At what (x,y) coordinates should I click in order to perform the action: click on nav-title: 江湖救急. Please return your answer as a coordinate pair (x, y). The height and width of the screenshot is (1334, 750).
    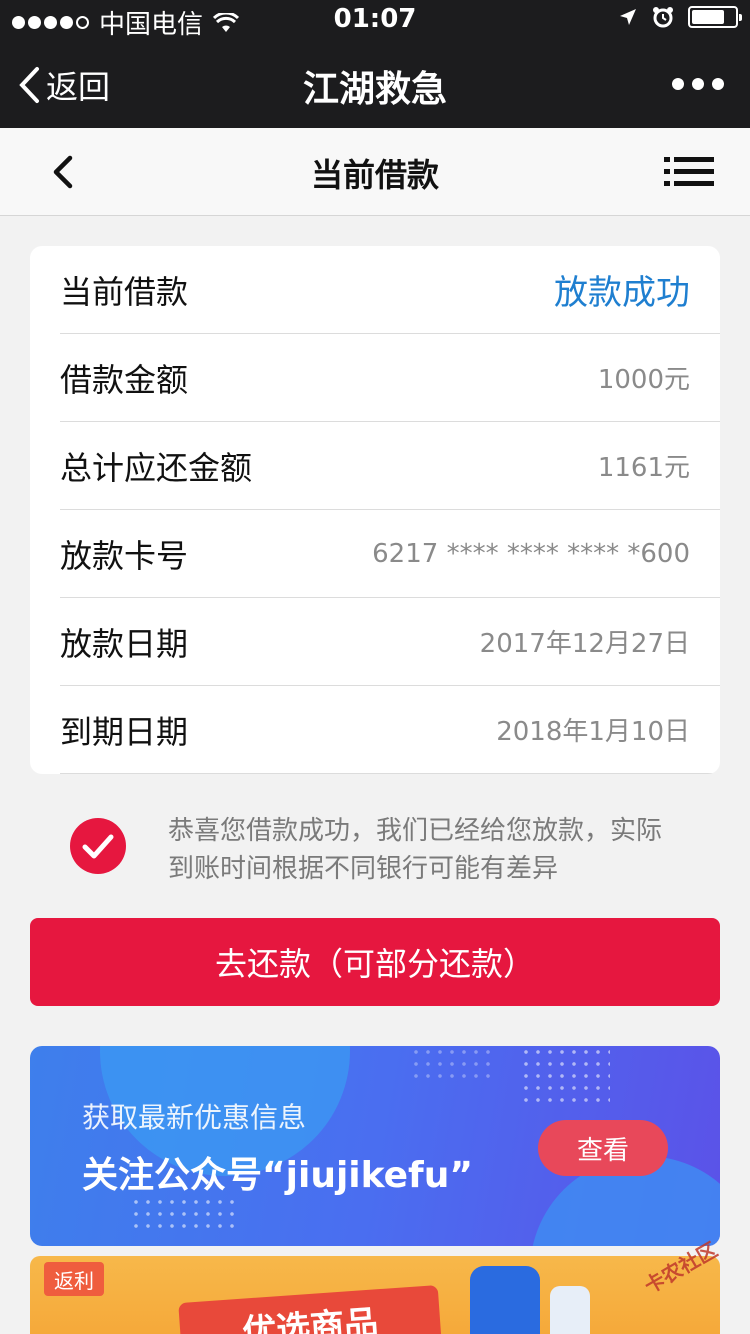
    Looking at the image, I should click on (374, 89).